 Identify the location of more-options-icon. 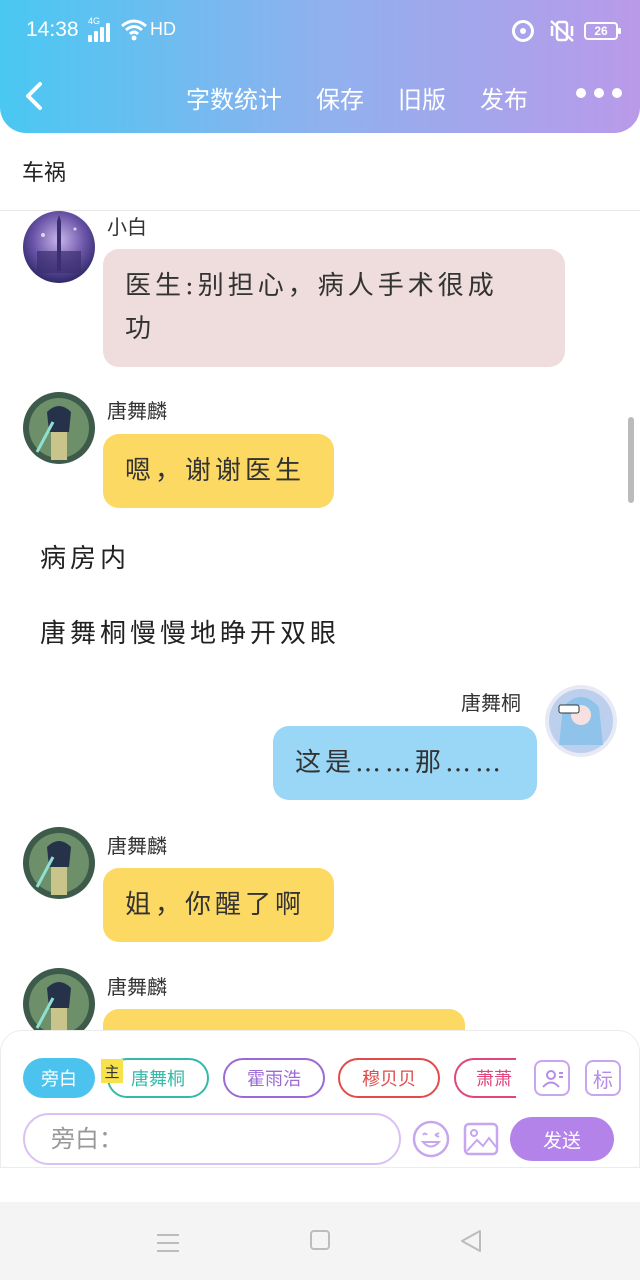
(599, 93).